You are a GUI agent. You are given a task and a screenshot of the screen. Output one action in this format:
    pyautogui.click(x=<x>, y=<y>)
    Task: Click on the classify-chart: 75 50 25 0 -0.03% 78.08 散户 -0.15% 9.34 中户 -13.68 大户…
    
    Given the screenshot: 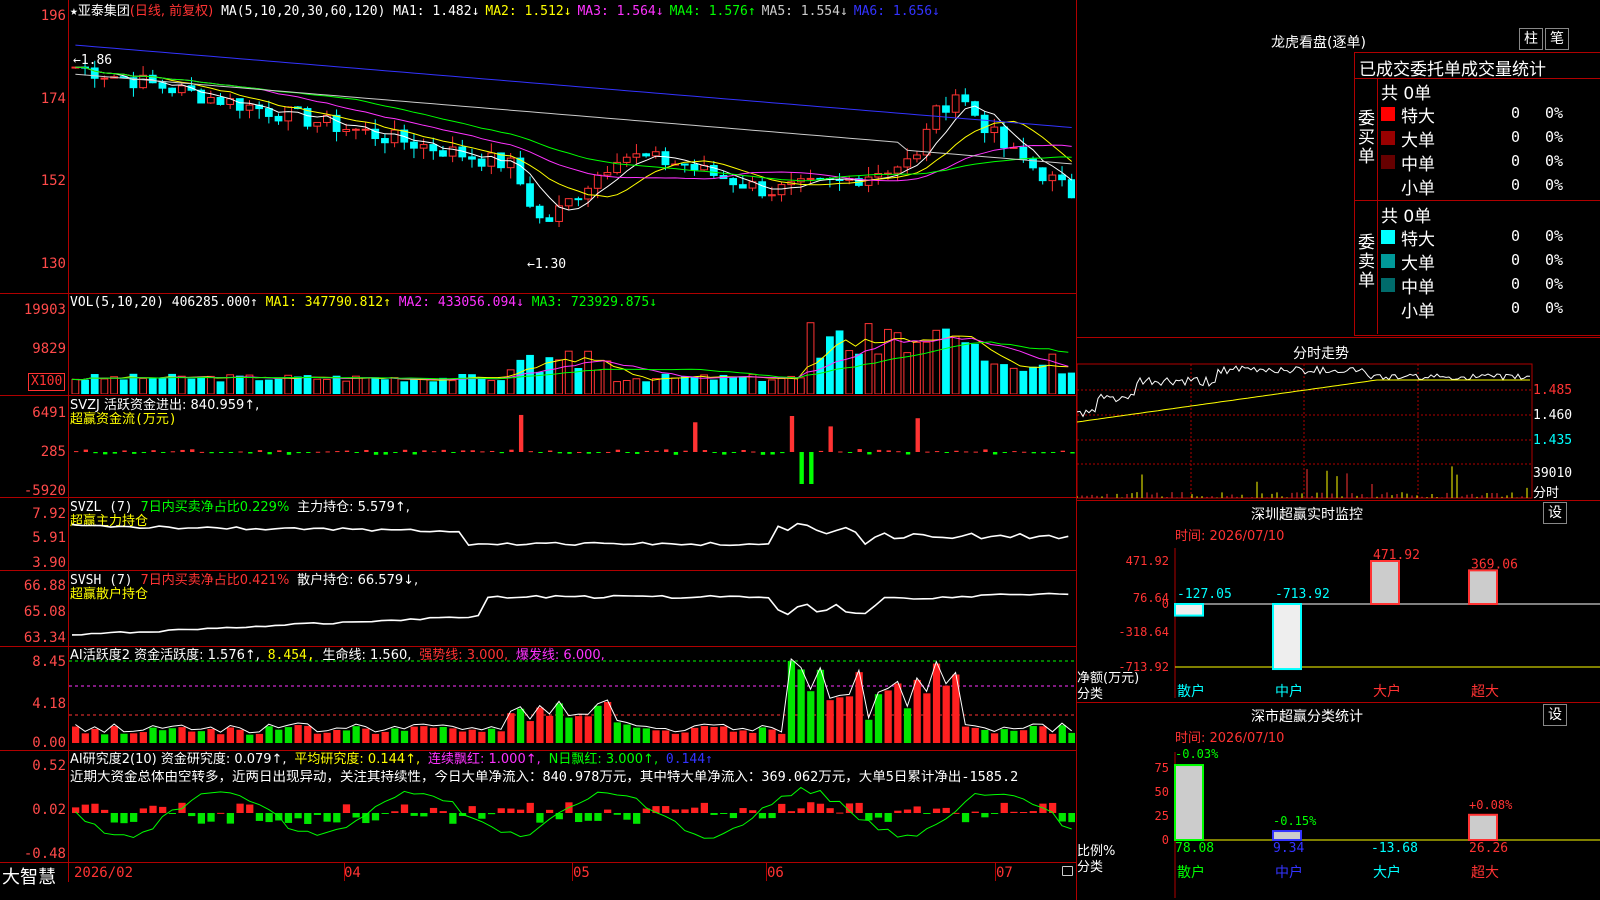 What is the action you would take?
    pyautogui.click(x=1338, y=821)
    